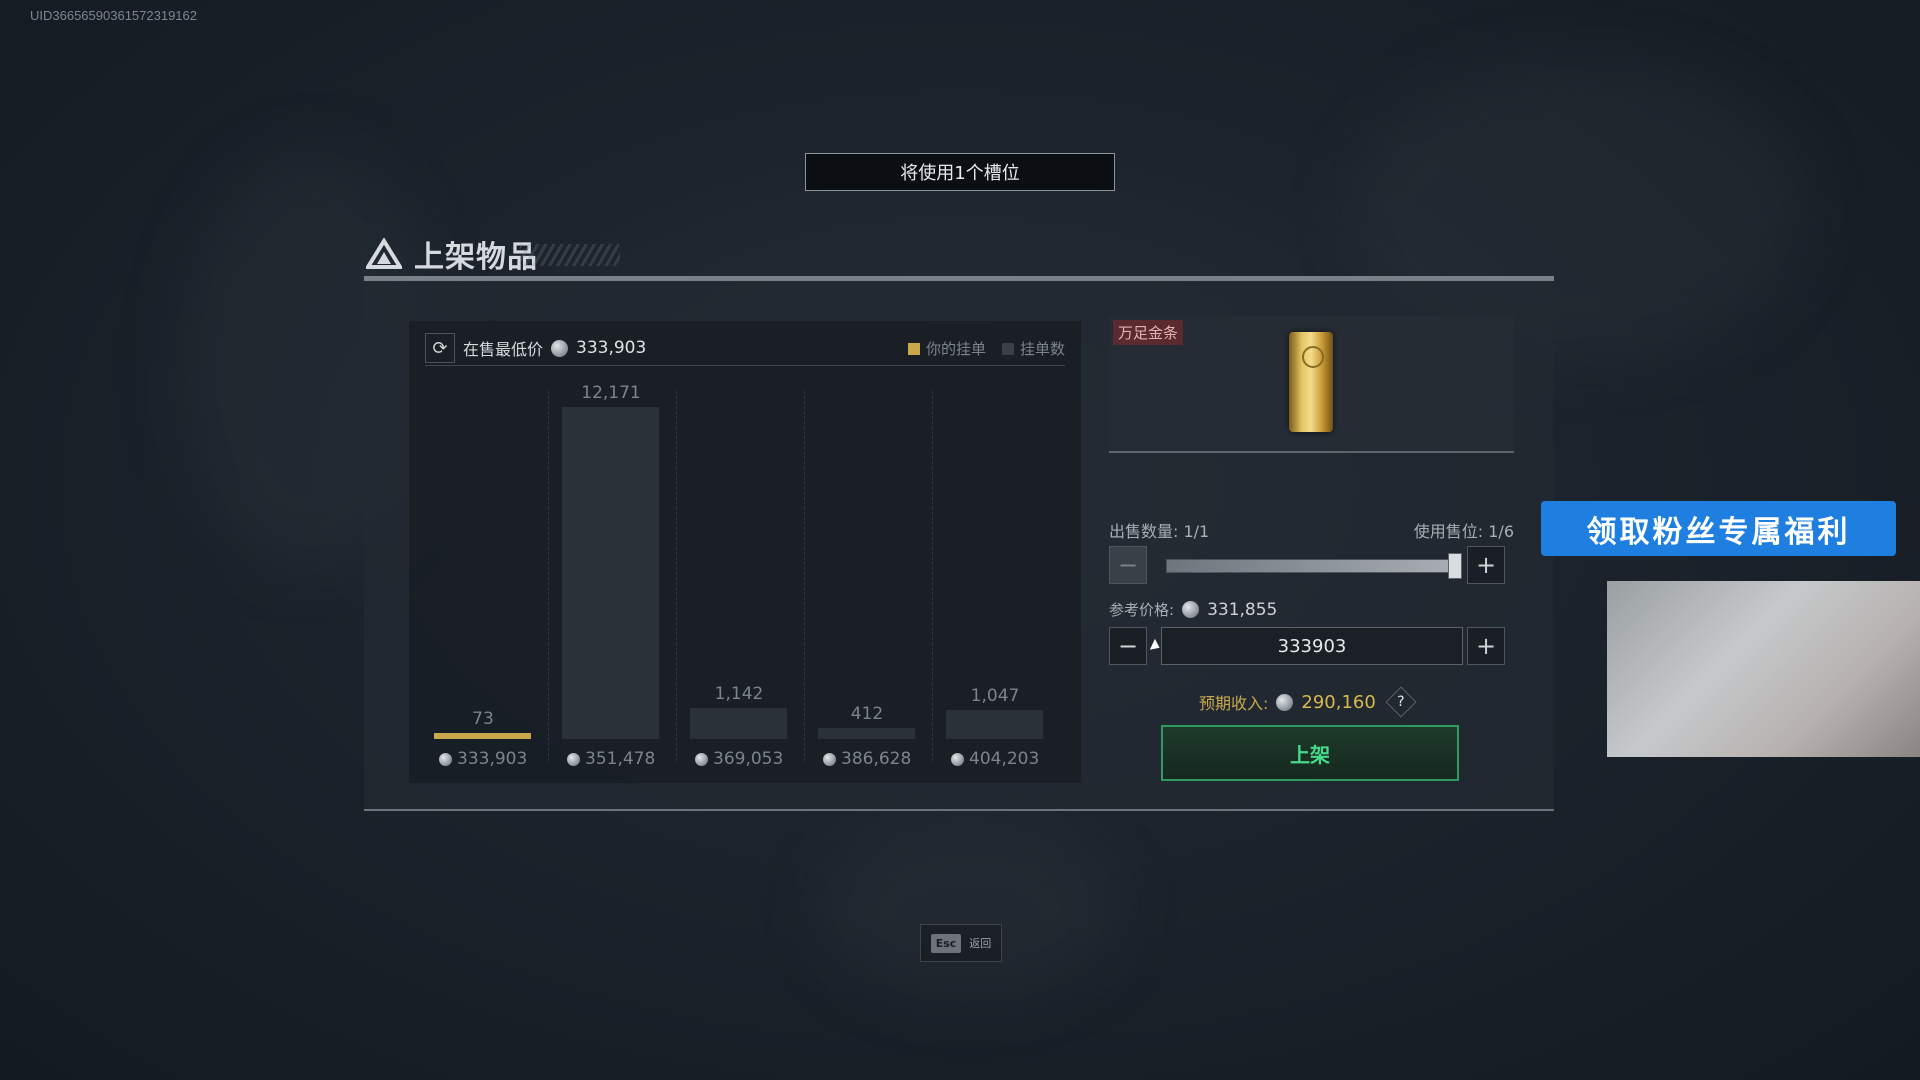  I want to click on reference-price-row: 参考价格: 331,855, so click(1193, 609).